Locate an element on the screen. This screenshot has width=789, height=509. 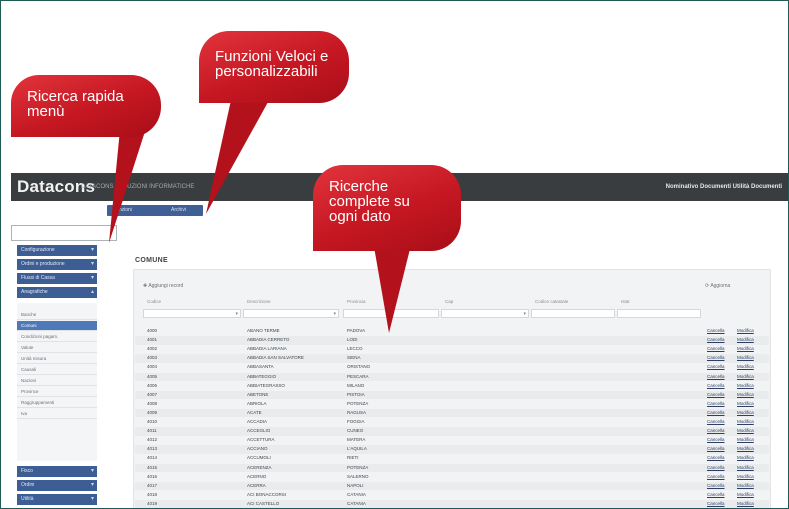
callout-line: complete su is located at coordinates (369, 201).